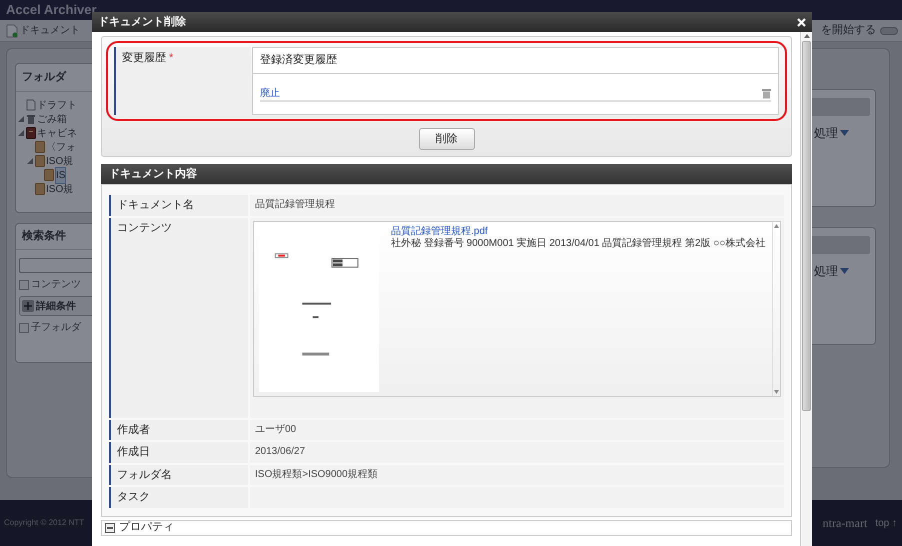 The height and width of the screenshot is (546, 902). Describe the element at coordinates (578, 244) in the screenshot. I see `file-description: 社外秘 登録番号 9000M001 実施日 2013/04/01 品質記録管理規程 第2版 ○○株式会社` at that location.